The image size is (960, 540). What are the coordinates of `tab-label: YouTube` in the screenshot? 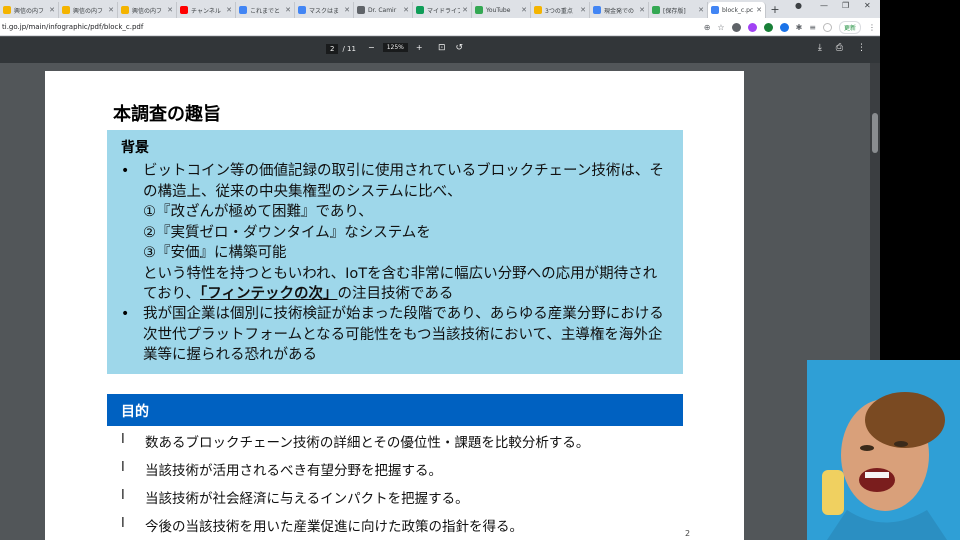 It's located at (498, 10).